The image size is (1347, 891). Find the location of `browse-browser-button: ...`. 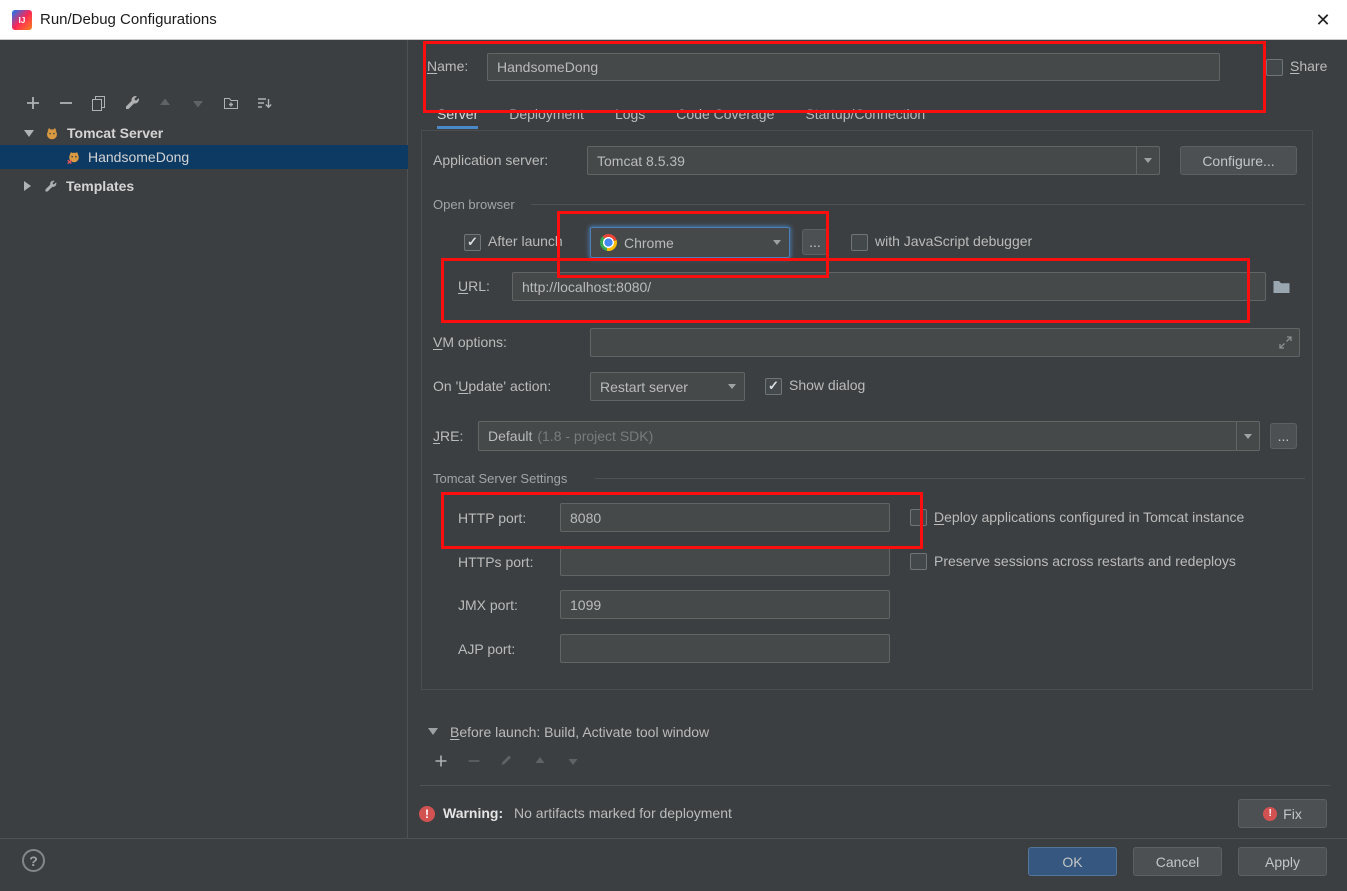

browse-browser-button: ... is located at coordinates (815, 242).